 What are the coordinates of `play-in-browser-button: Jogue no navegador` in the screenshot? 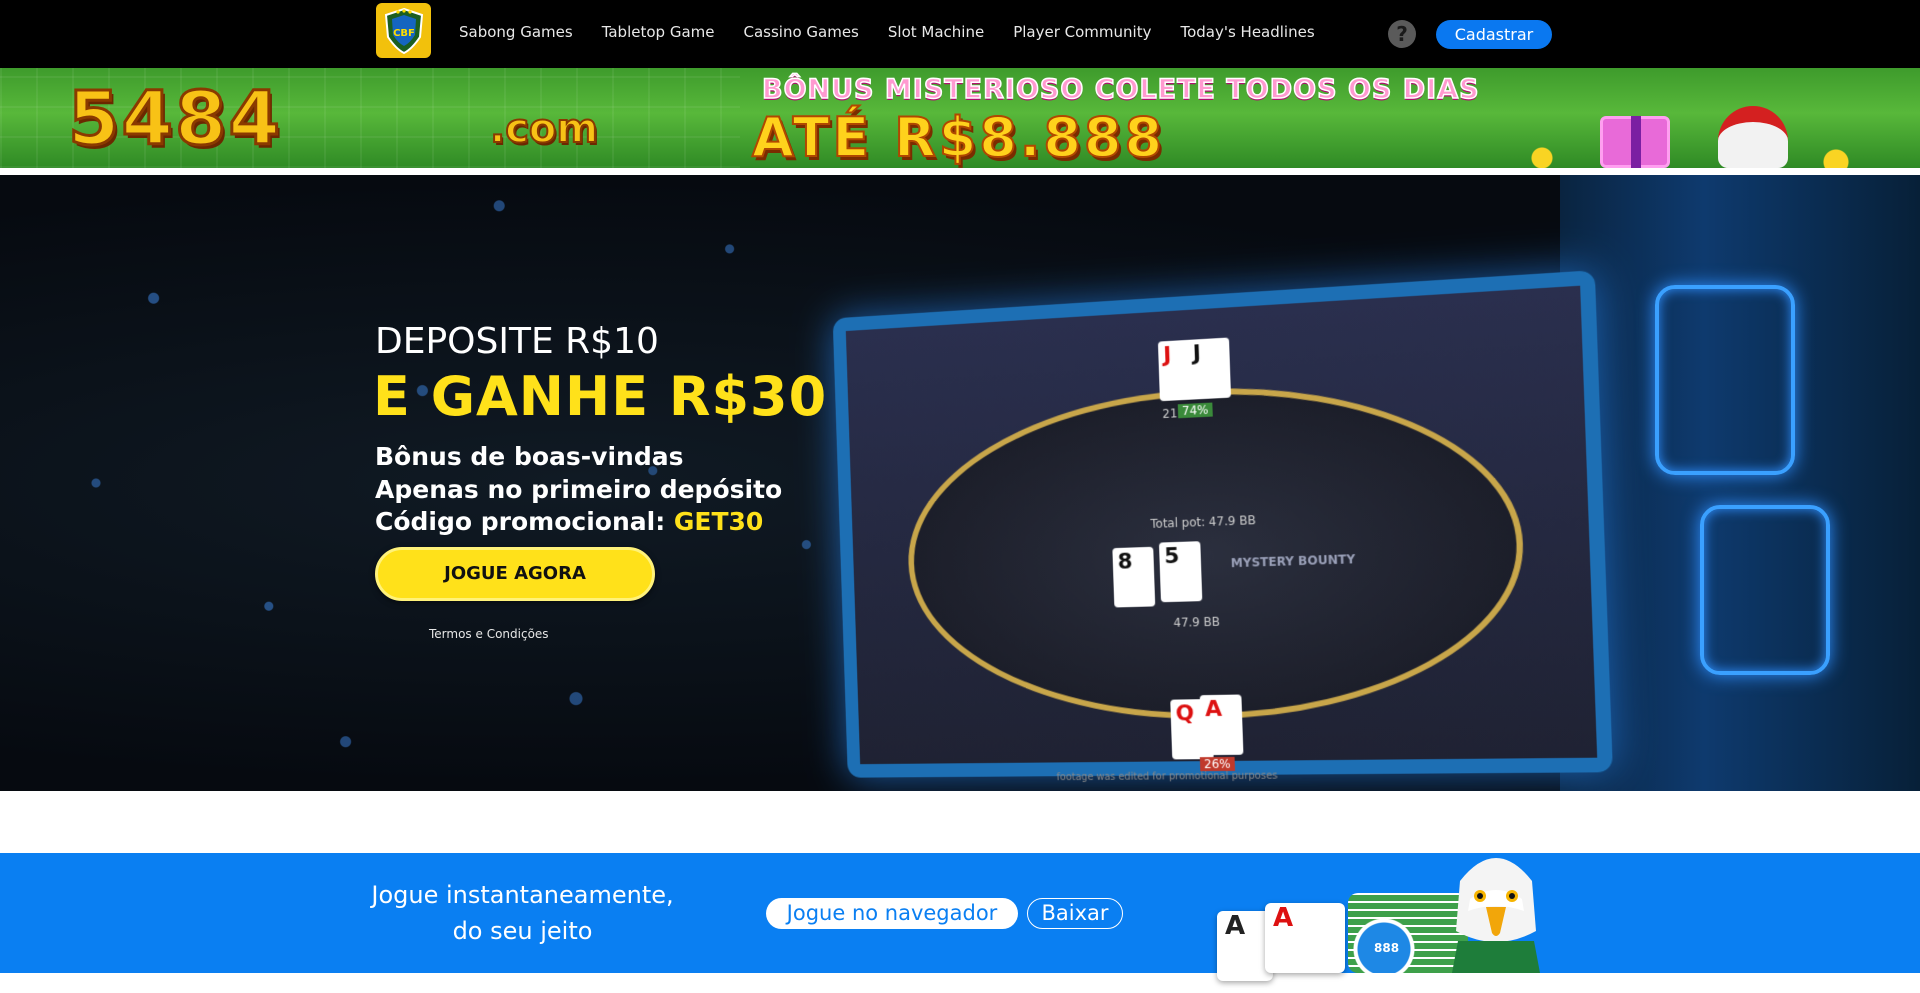 It's located at (892, 913).